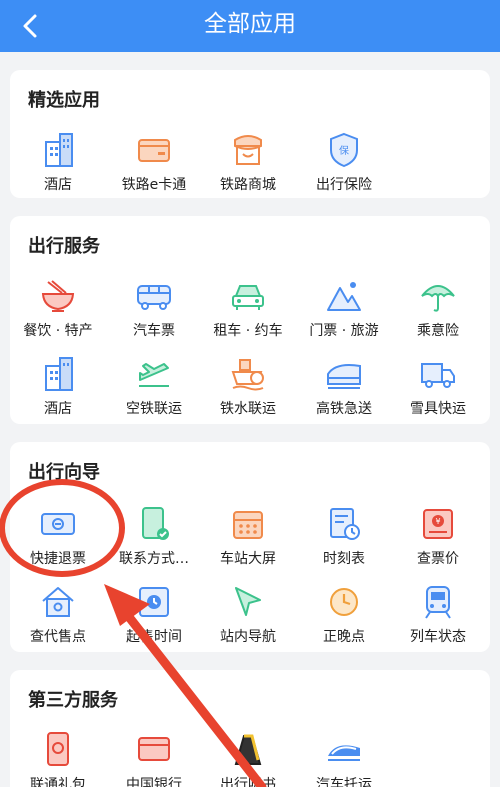 Image resolution: width=500 pixels, height=787 pixels. I want to click on app-label: 中国银行, so click(154, 782).